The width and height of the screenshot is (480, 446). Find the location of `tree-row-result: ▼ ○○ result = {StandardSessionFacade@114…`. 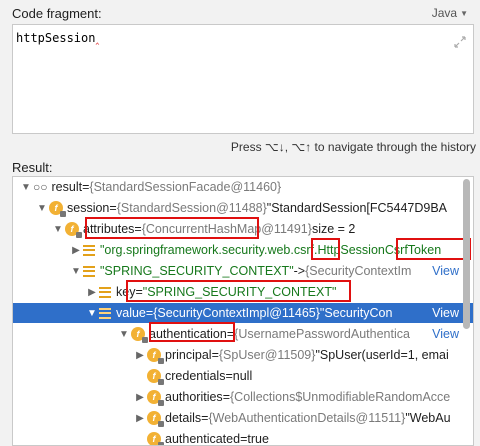

tree-row-result: ▼ ○○ result = {StandardSessionFacade@114… is located at coordinates (243, 187).